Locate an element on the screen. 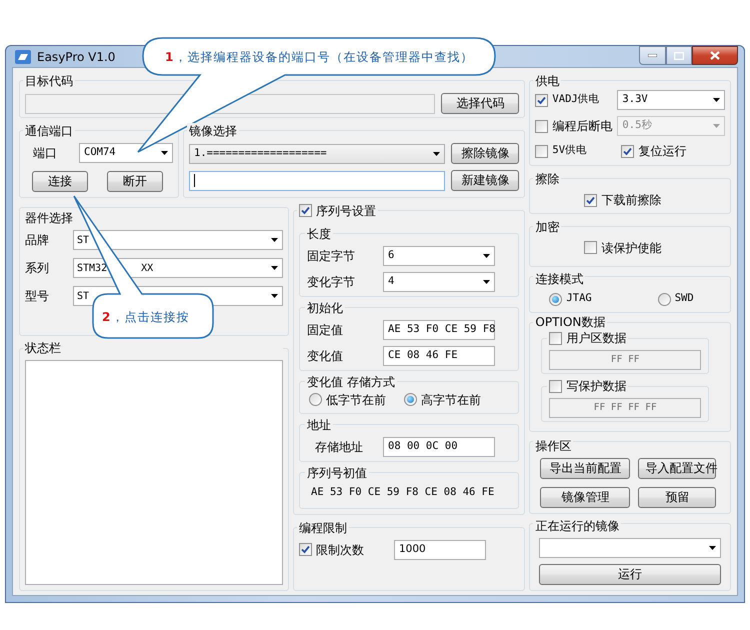 The width and height of the screenshot is (750, 630). callout-text: 1，选择编程器设备的端口号（在设备管理器中查找） is located at coordinates (319, 57).